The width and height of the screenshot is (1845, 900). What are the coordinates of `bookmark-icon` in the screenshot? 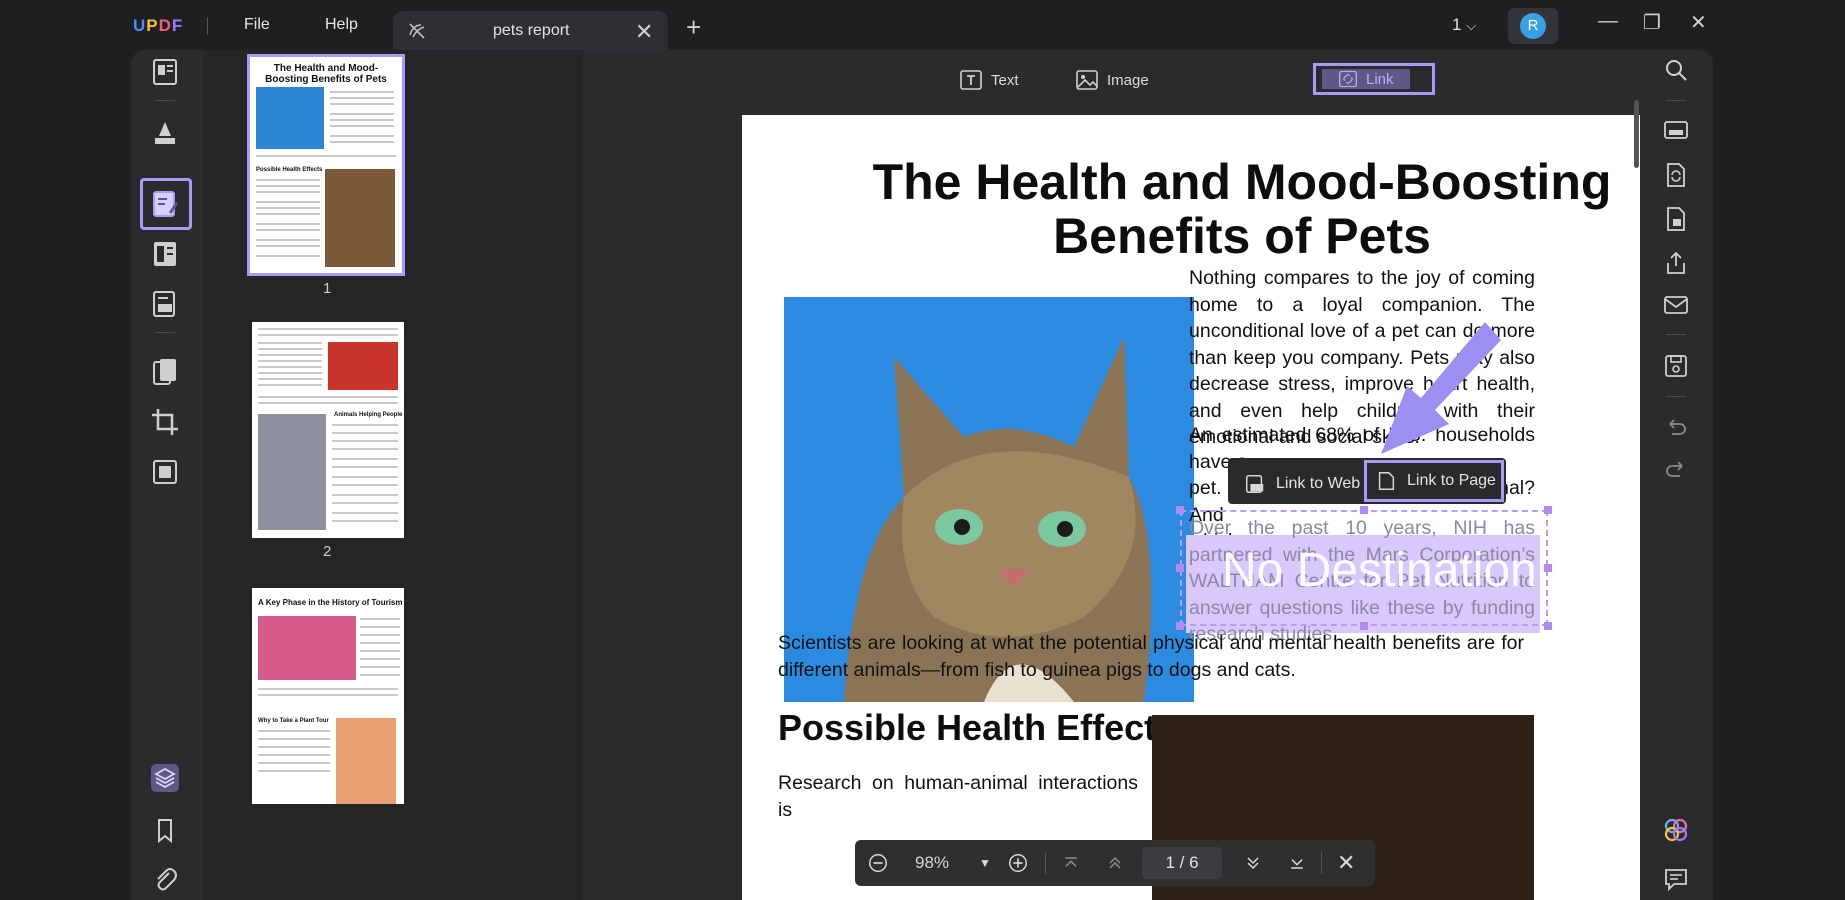 It's located at (165, 830).